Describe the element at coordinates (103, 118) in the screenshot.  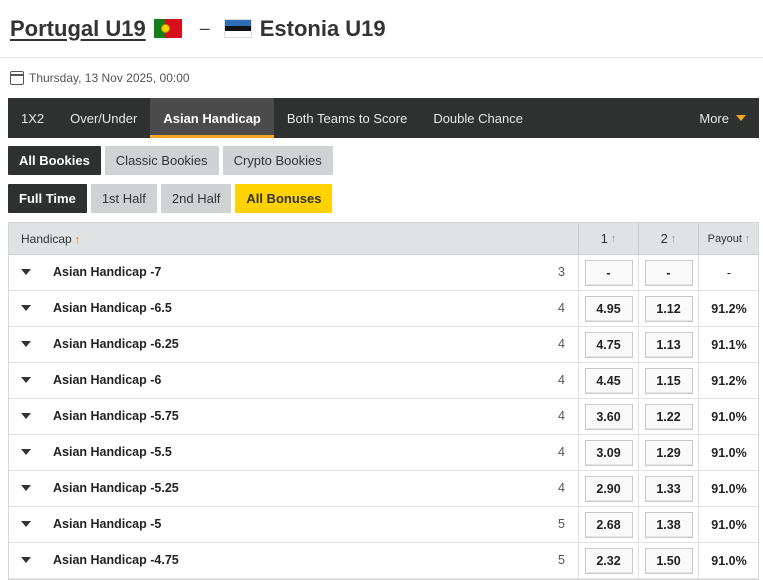
I see `tab-over-under: Over/Under` at that location.